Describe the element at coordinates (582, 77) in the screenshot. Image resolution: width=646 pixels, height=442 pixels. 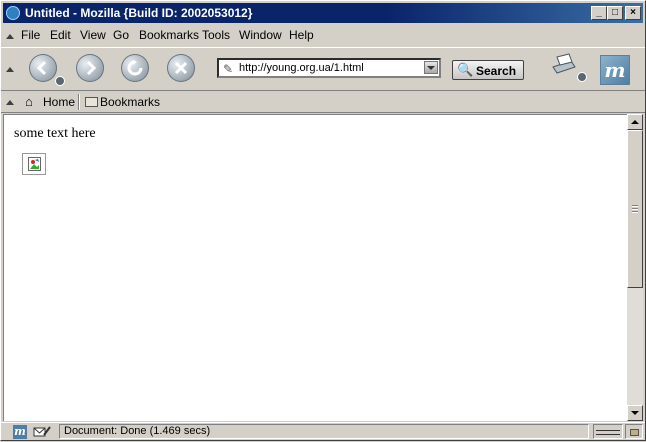
I see `print-dropdown` at that location.